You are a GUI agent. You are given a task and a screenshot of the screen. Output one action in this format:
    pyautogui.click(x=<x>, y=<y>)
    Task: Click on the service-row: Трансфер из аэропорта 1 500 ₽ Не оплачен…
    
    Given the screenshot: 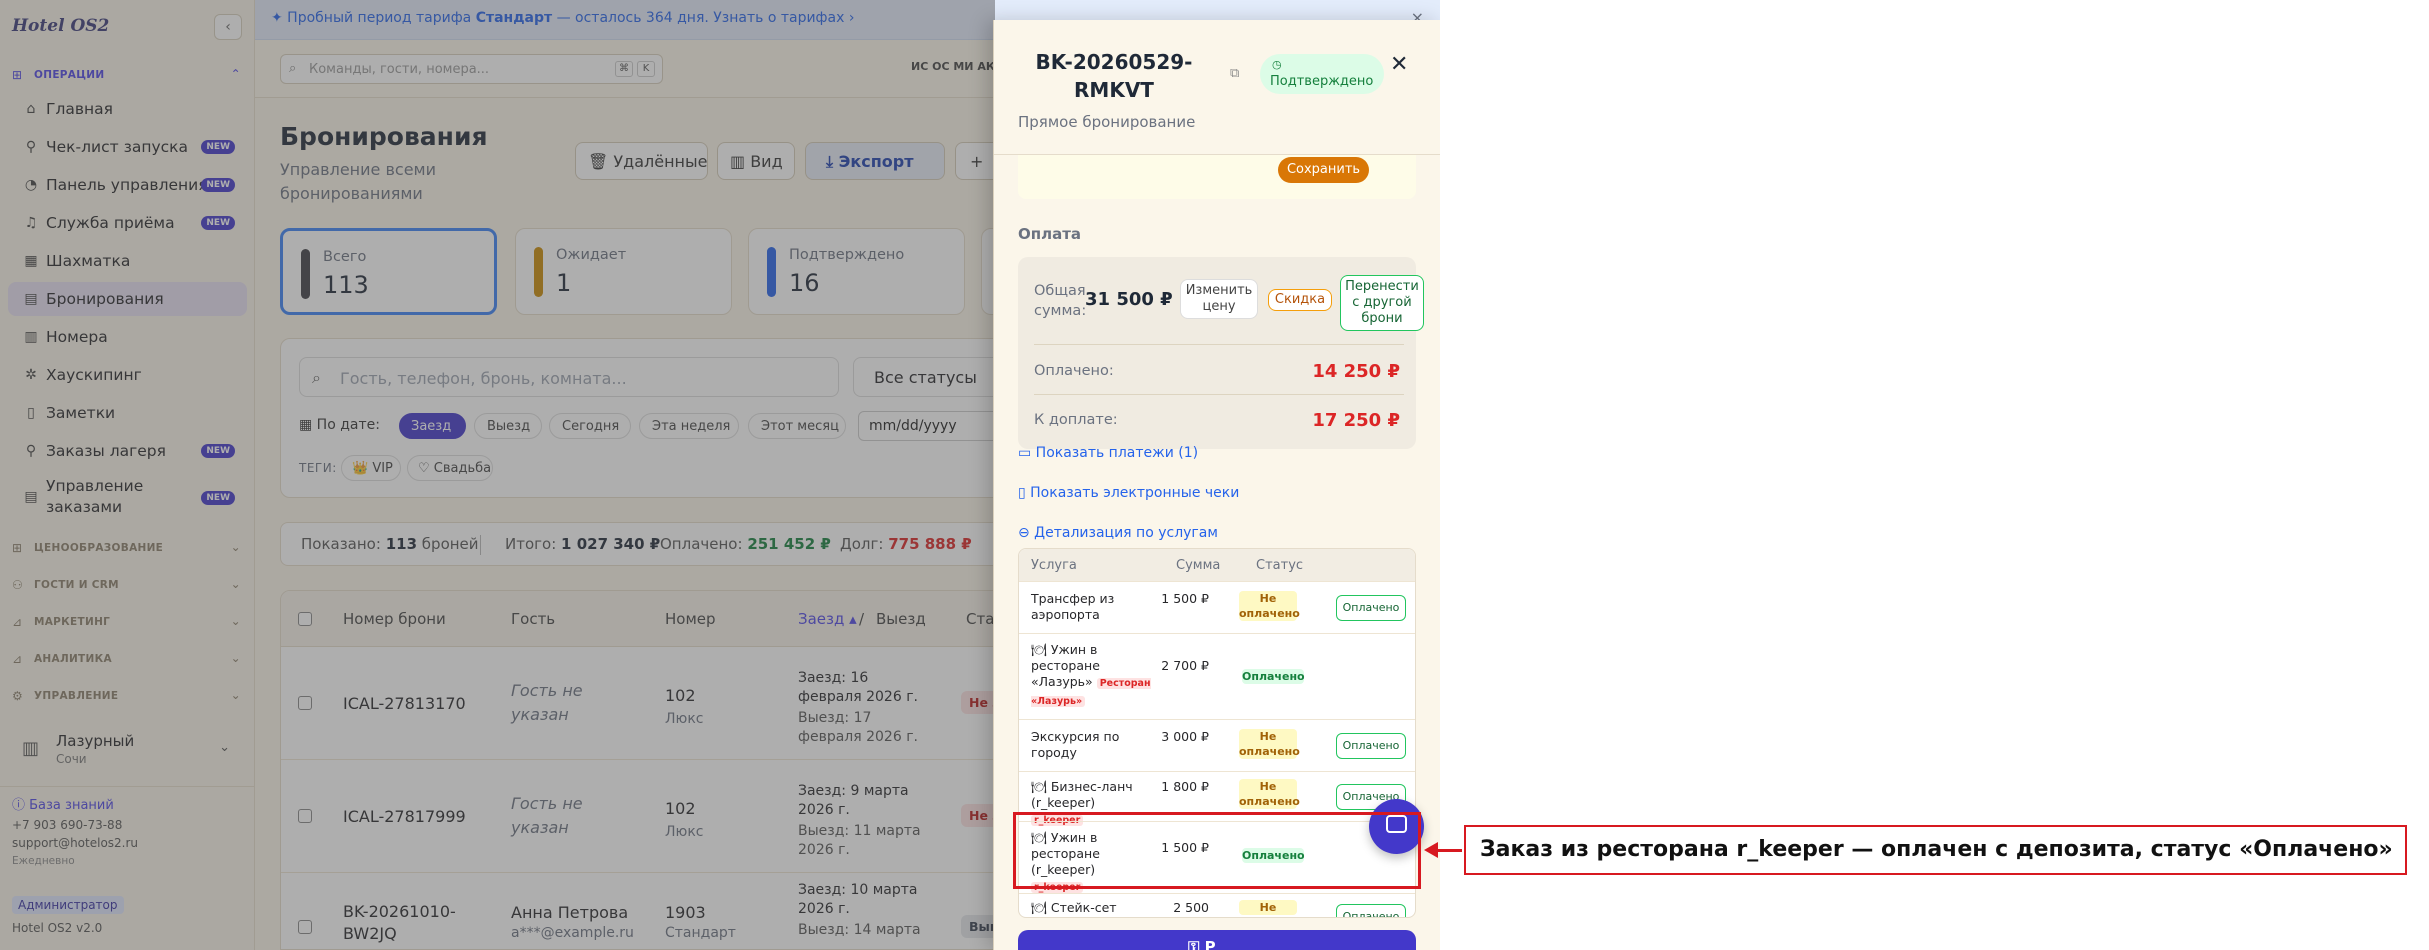 What is the action you would take?
    pyautogui.click(x=1217, y=607)
    